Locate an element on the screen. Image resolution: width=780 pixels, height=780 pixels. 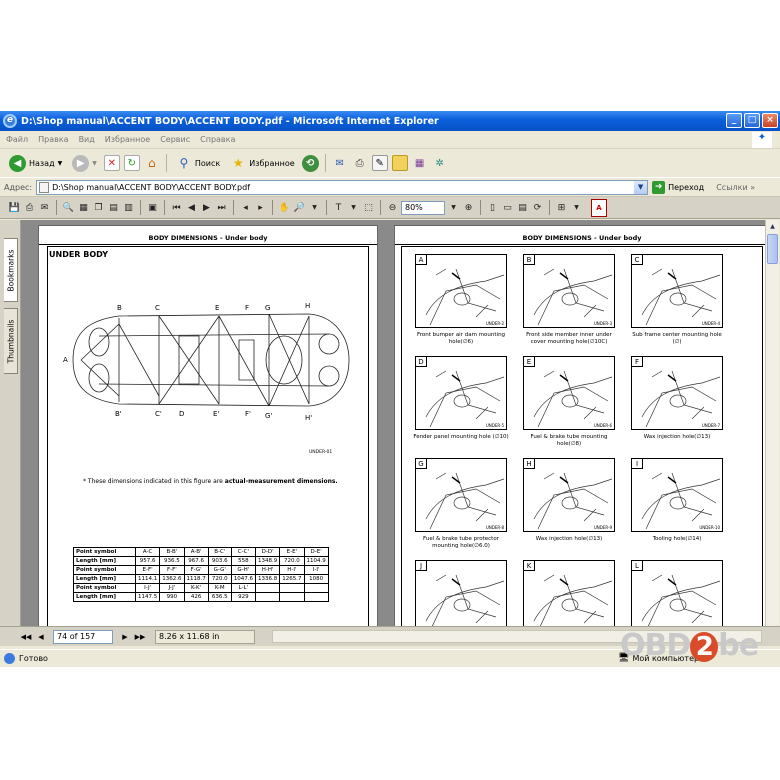
detail-figure: C UNDER-4 is located at coordinates (677, 291).